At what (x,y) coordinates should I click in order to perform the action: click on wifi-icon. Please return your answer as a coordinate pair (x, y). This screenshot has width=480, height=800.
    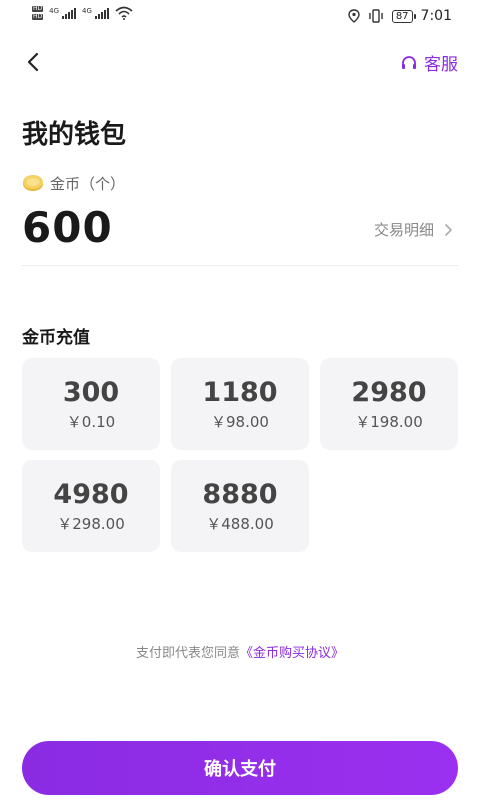
    Looking at the image, I should click on (124, 13).